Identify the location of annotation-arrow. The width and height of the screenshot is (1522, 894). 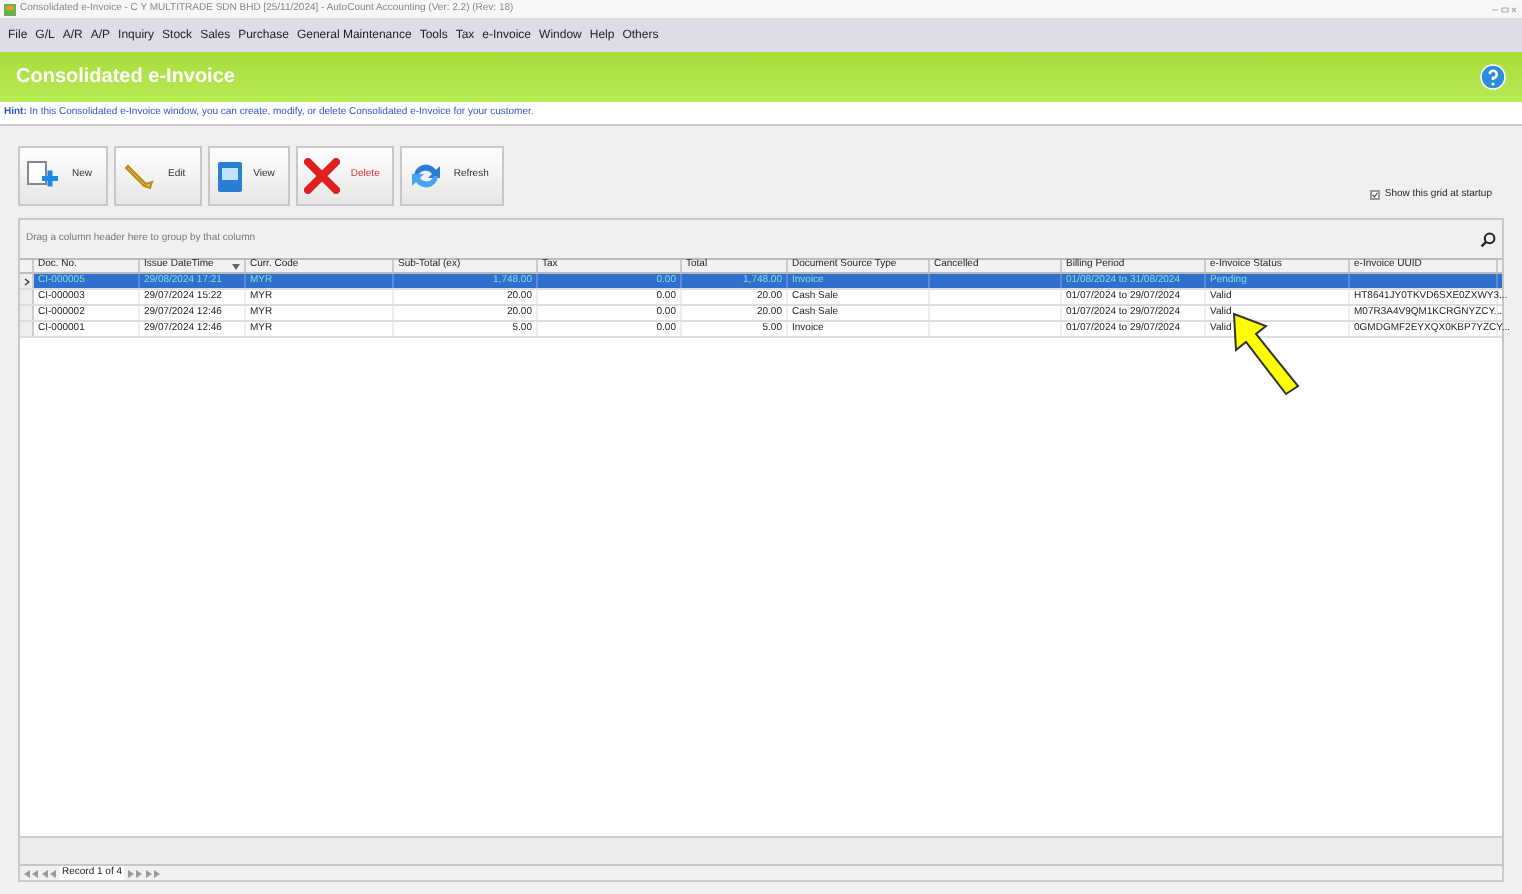
(1266, 354).